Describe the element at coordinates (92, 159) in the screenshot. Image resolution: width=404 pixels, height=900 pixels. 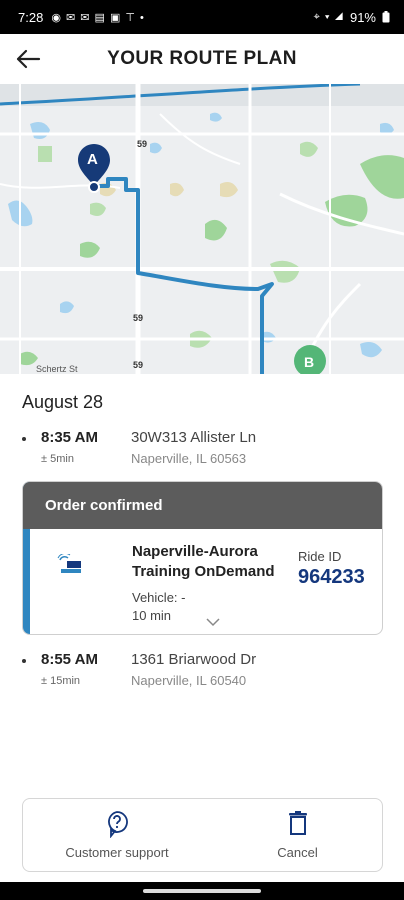
I see `marker-a-label: A` at that location.